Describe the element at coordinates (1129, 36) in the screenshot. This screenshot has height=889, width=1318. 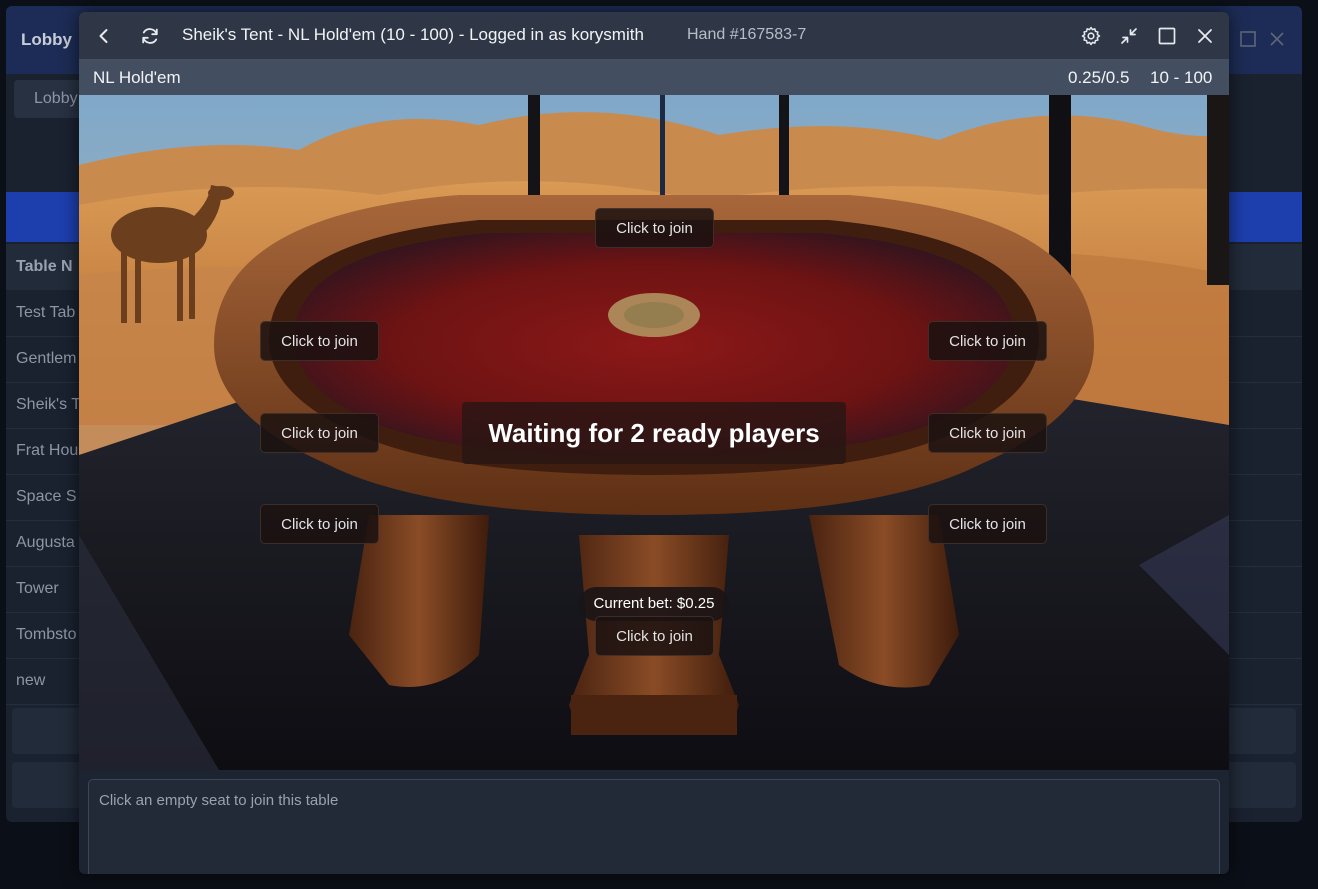
I see `collapse-icon` at that location.